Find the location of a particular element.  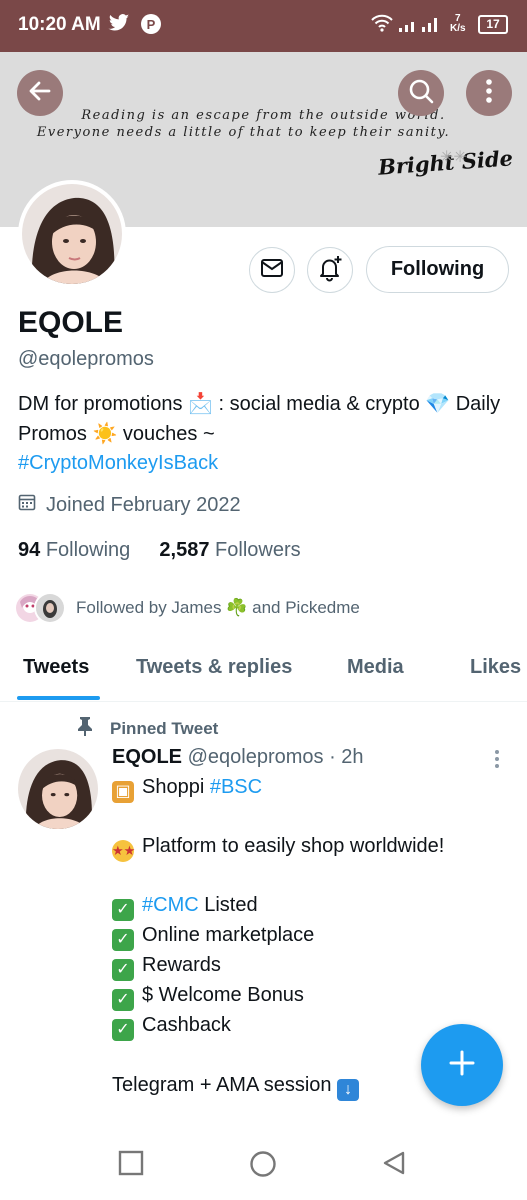

joined-text: Joined February 2022 is located at coordinates (143, 504).